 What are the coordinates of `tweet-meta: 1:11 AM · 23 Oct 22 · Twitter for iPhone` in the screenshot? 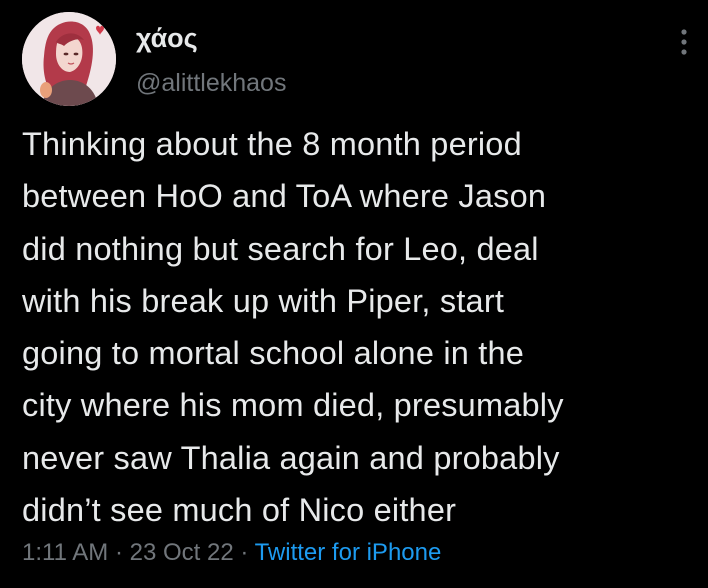 It's located at (231, 553).